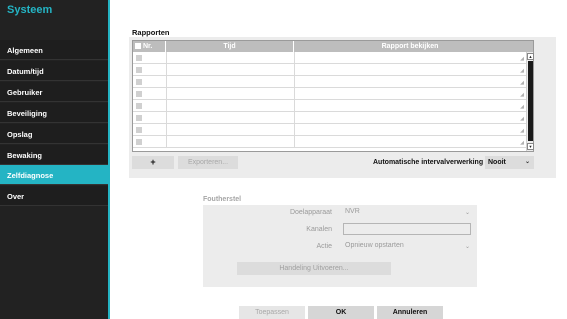 This screenshot has width=567, height=319. What do you see at coordinates (530, 56) in the screenshot?
I see `scroll-up-icon: ▲` at bounding box center [530, 56].